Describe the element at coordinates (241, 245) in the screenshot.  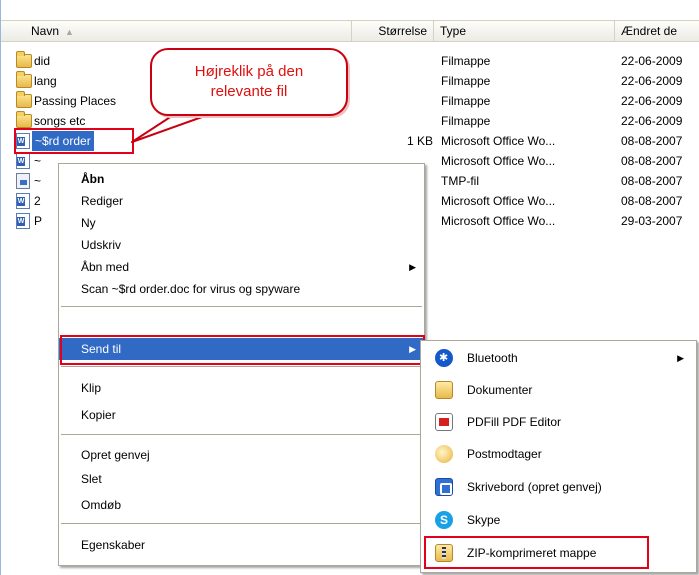
I see `menu-item-print: Udskriv` at that location.